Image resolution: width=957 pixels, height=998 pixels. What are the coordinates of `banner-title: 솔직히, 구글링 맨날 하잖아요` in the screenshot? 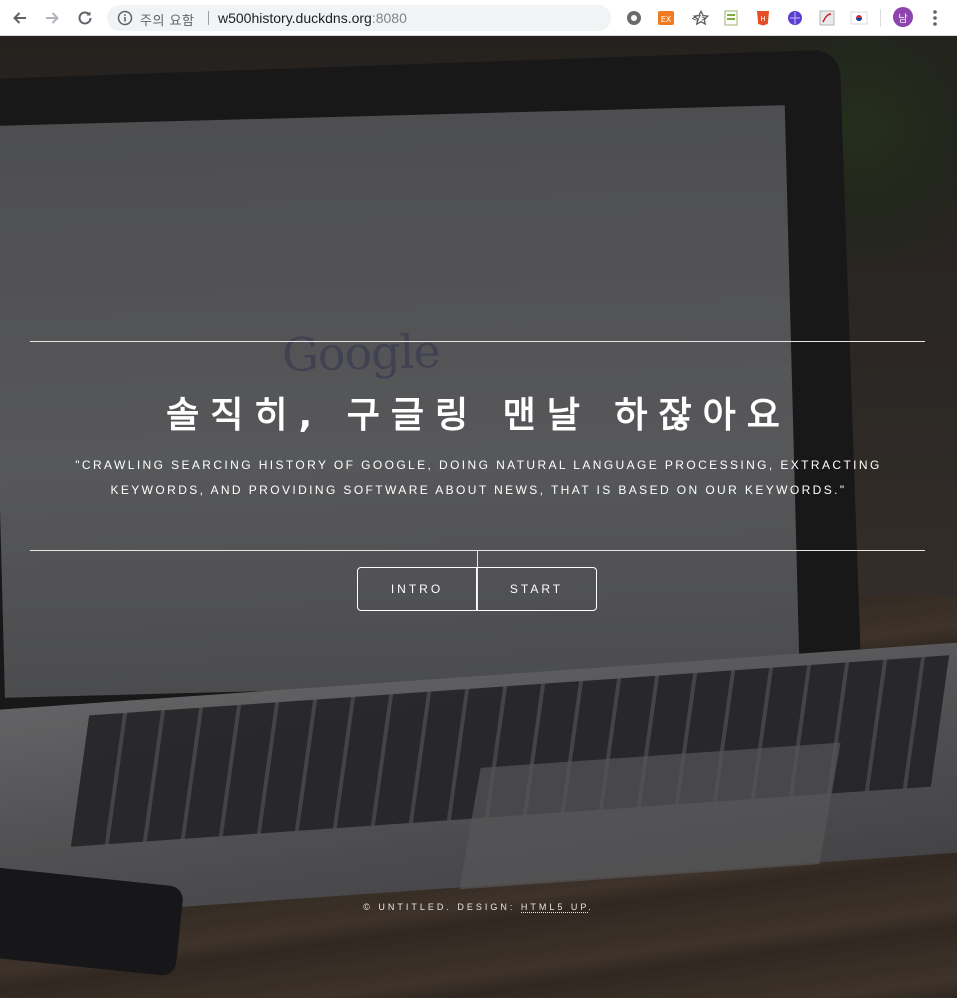 It's located at (478, 415).